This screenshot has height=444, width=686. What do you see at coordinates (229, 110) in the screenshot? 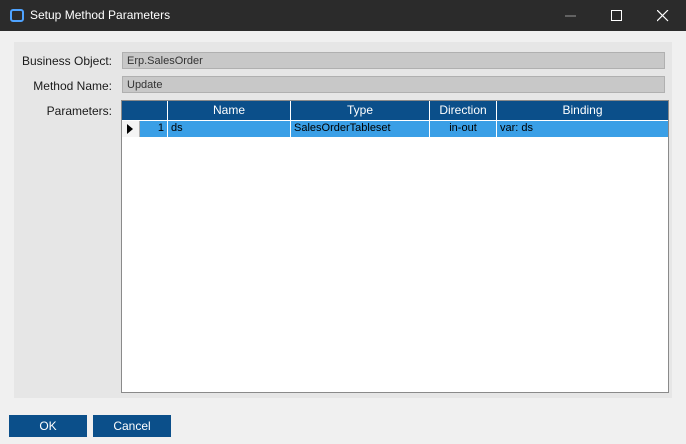
I see `column-header-name: Name` at bounding box center [229, 110].